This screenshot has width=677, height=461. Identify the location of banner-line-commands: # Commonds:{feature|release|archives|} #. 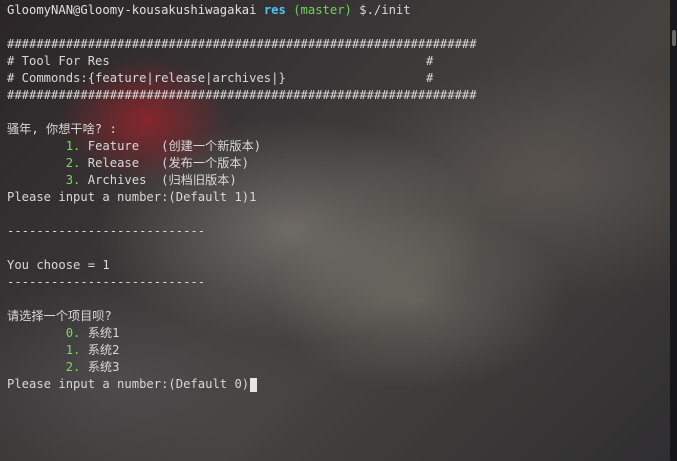
(337, 78).